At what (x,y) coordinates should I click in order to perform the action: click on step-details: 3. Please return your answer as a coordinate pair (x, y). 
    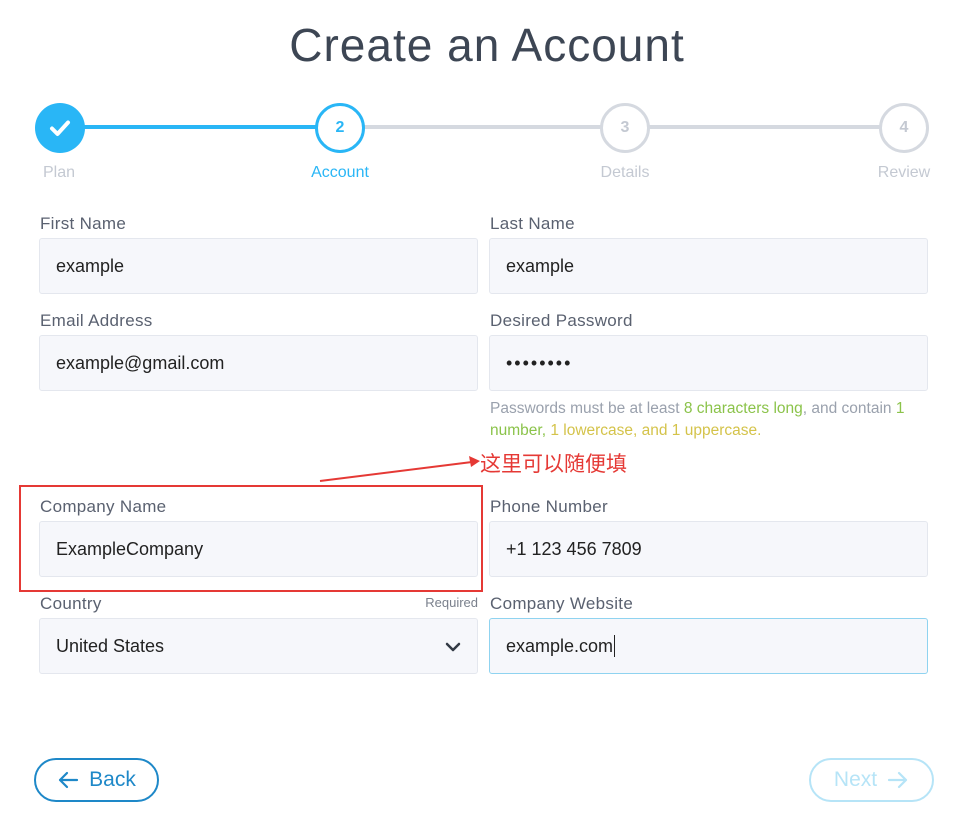
    Looking at the image, I should click on (625, 128).